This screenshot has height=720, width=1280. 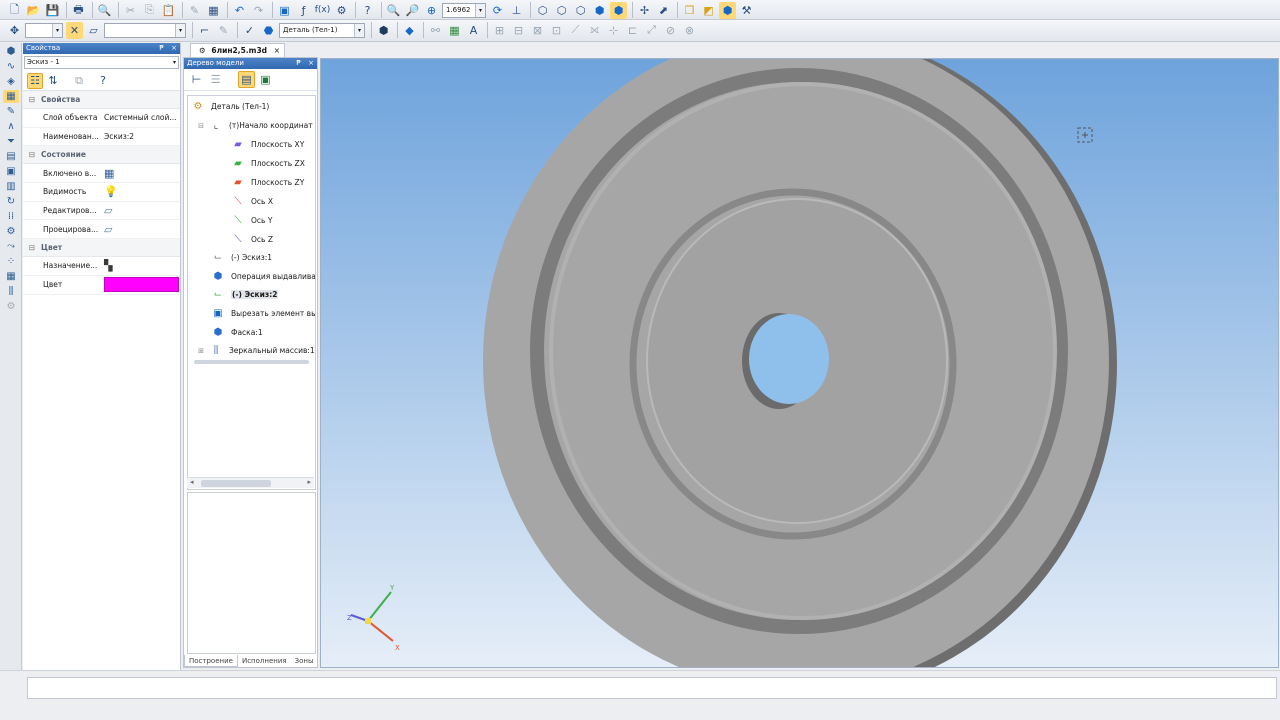 What do you see at coordinates (689, 10) in the screenshot?
I see `cube-yellow-icon: ❒` at bounding box center [689, 10].